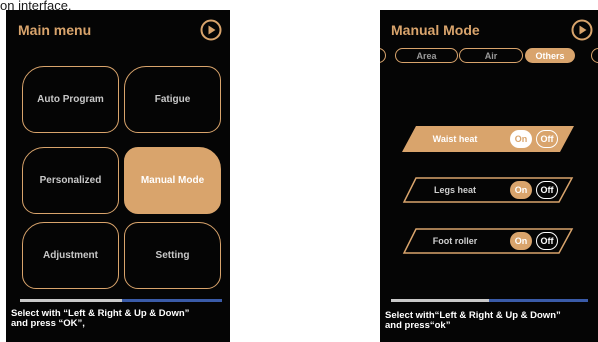  I want to click on tab-label: Air, so click(491, 55).